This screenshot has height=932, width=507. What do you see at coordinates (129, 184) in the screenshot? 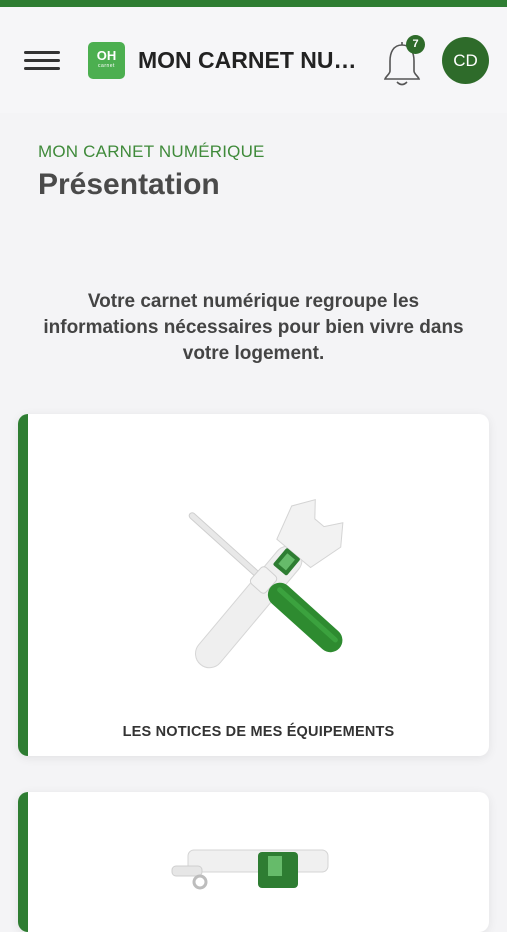
I see `page-title: Présentation` at bounding box center [129, 184].